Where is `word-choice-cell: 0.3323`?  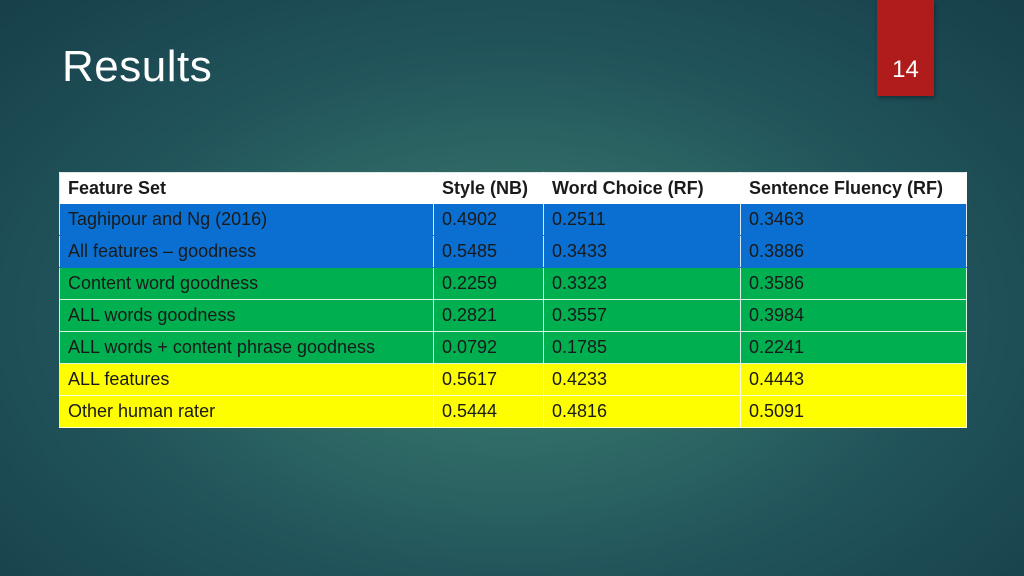 word-choice-cell: 0.3323 is located at coordinates (642, 283).